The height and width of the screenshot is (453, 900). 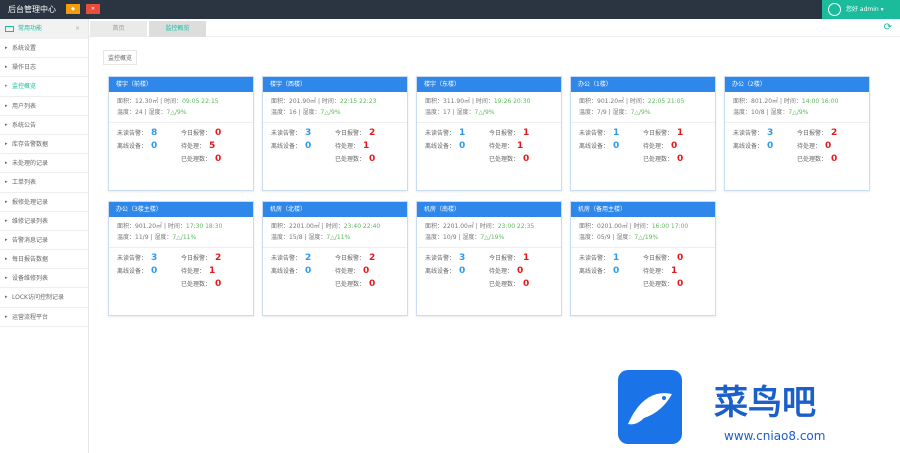 What do you see at coordinates (201, 133) in the screenshot?
I see `stat: 今日报警： 0` at bounding box center [201, 133].